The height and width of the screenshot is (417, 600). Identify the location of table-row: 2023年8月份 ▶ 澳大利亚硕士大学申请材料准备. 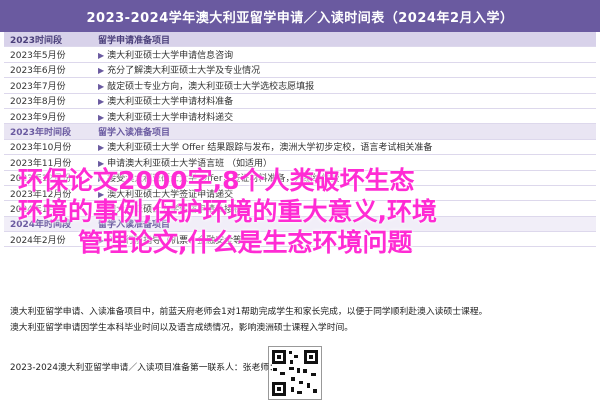
(300, 101).